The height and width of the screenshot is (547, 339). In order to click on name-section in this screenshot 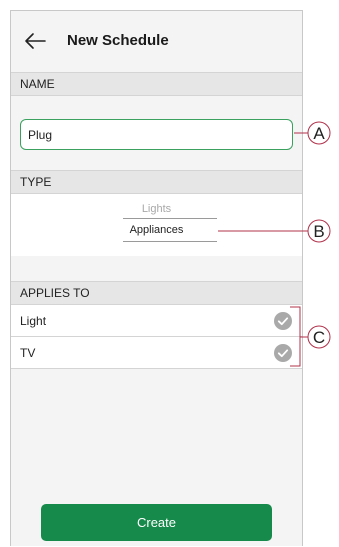, I will do `click(156, 132)`.